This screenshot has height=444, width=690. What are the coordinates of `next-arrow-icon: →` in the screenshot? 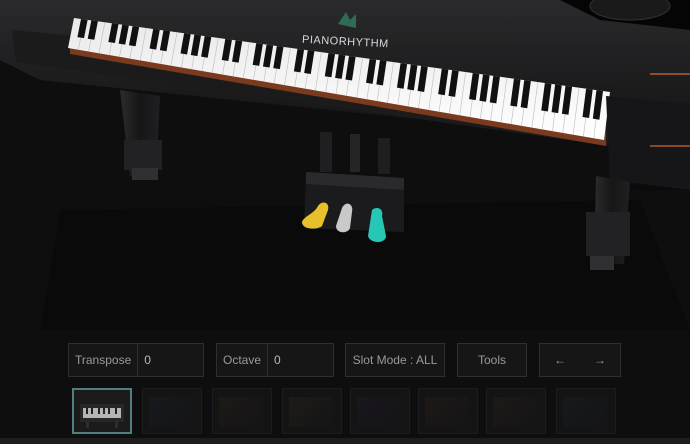 It's located at (600, 360).